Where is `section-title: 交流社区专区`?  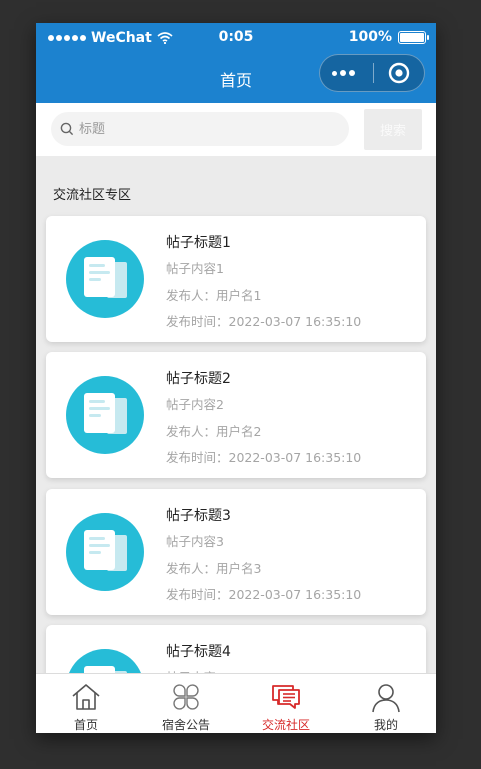
section-title: 交流社区专区 is located at coordinates (92, 195).